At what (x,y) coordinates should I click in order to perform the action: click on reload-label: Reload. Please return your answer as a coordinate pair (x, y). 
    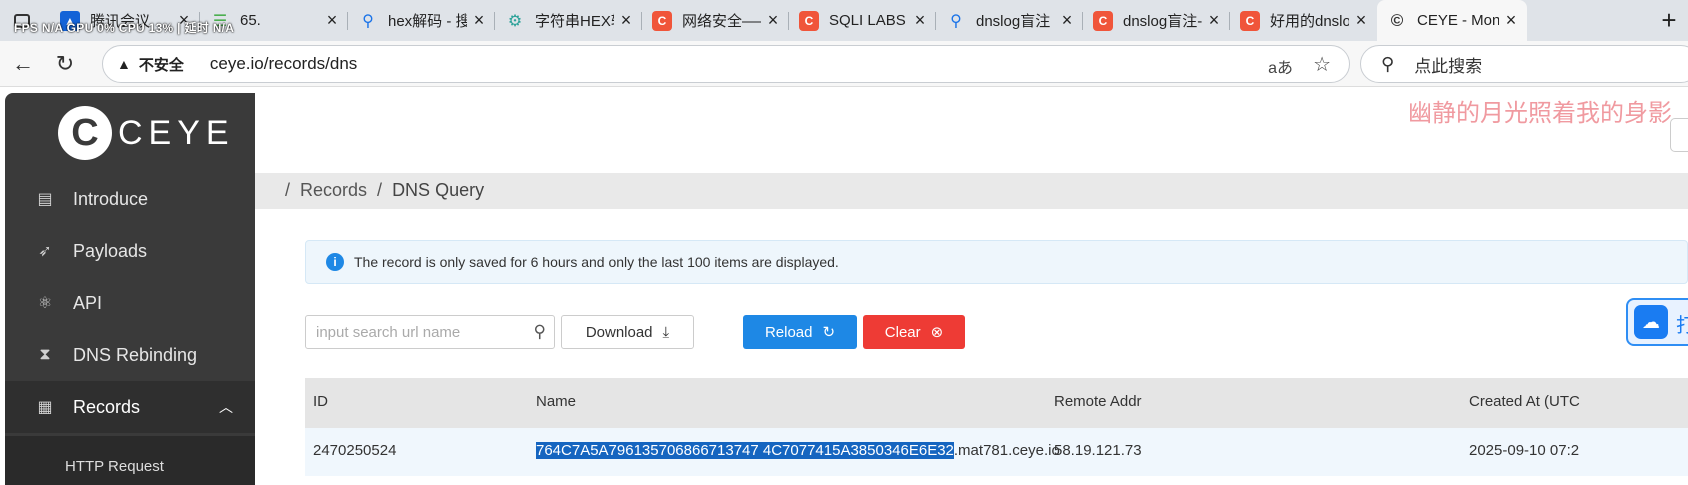
    Looking at the image, I should click on (788, 332).